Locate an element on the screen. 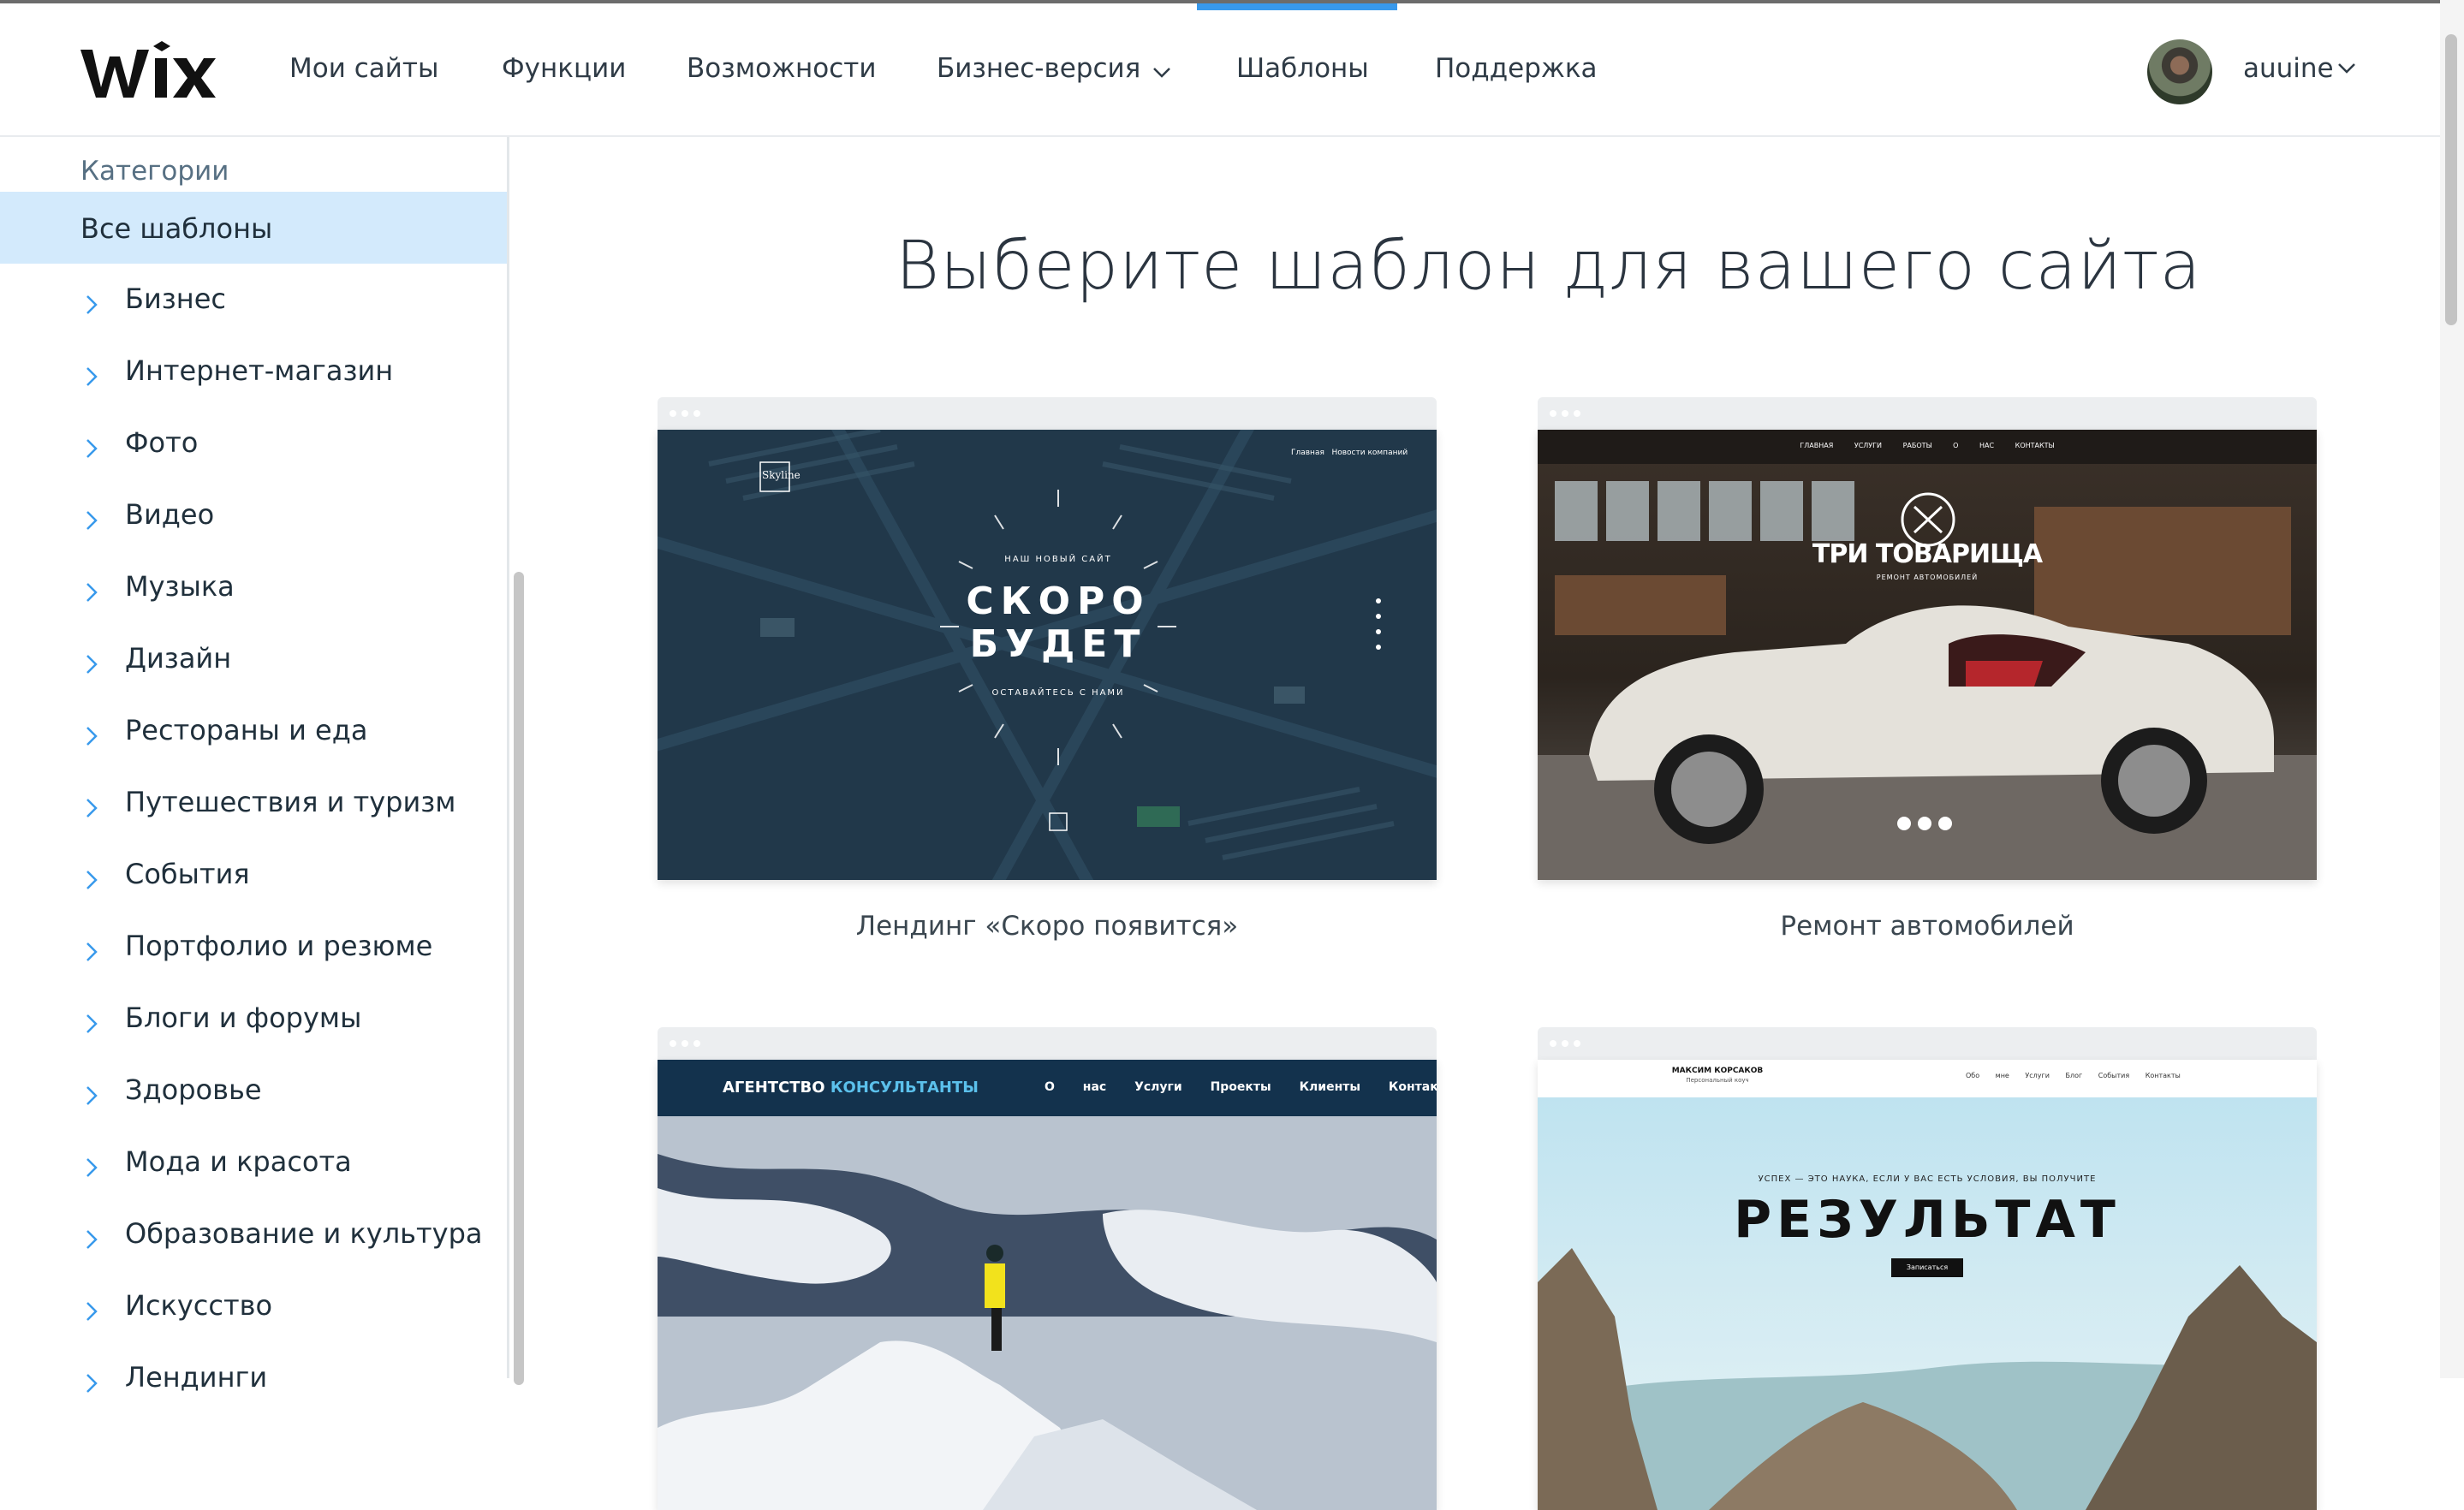  template-logo: Skyline is located at coordinates (781, 475).